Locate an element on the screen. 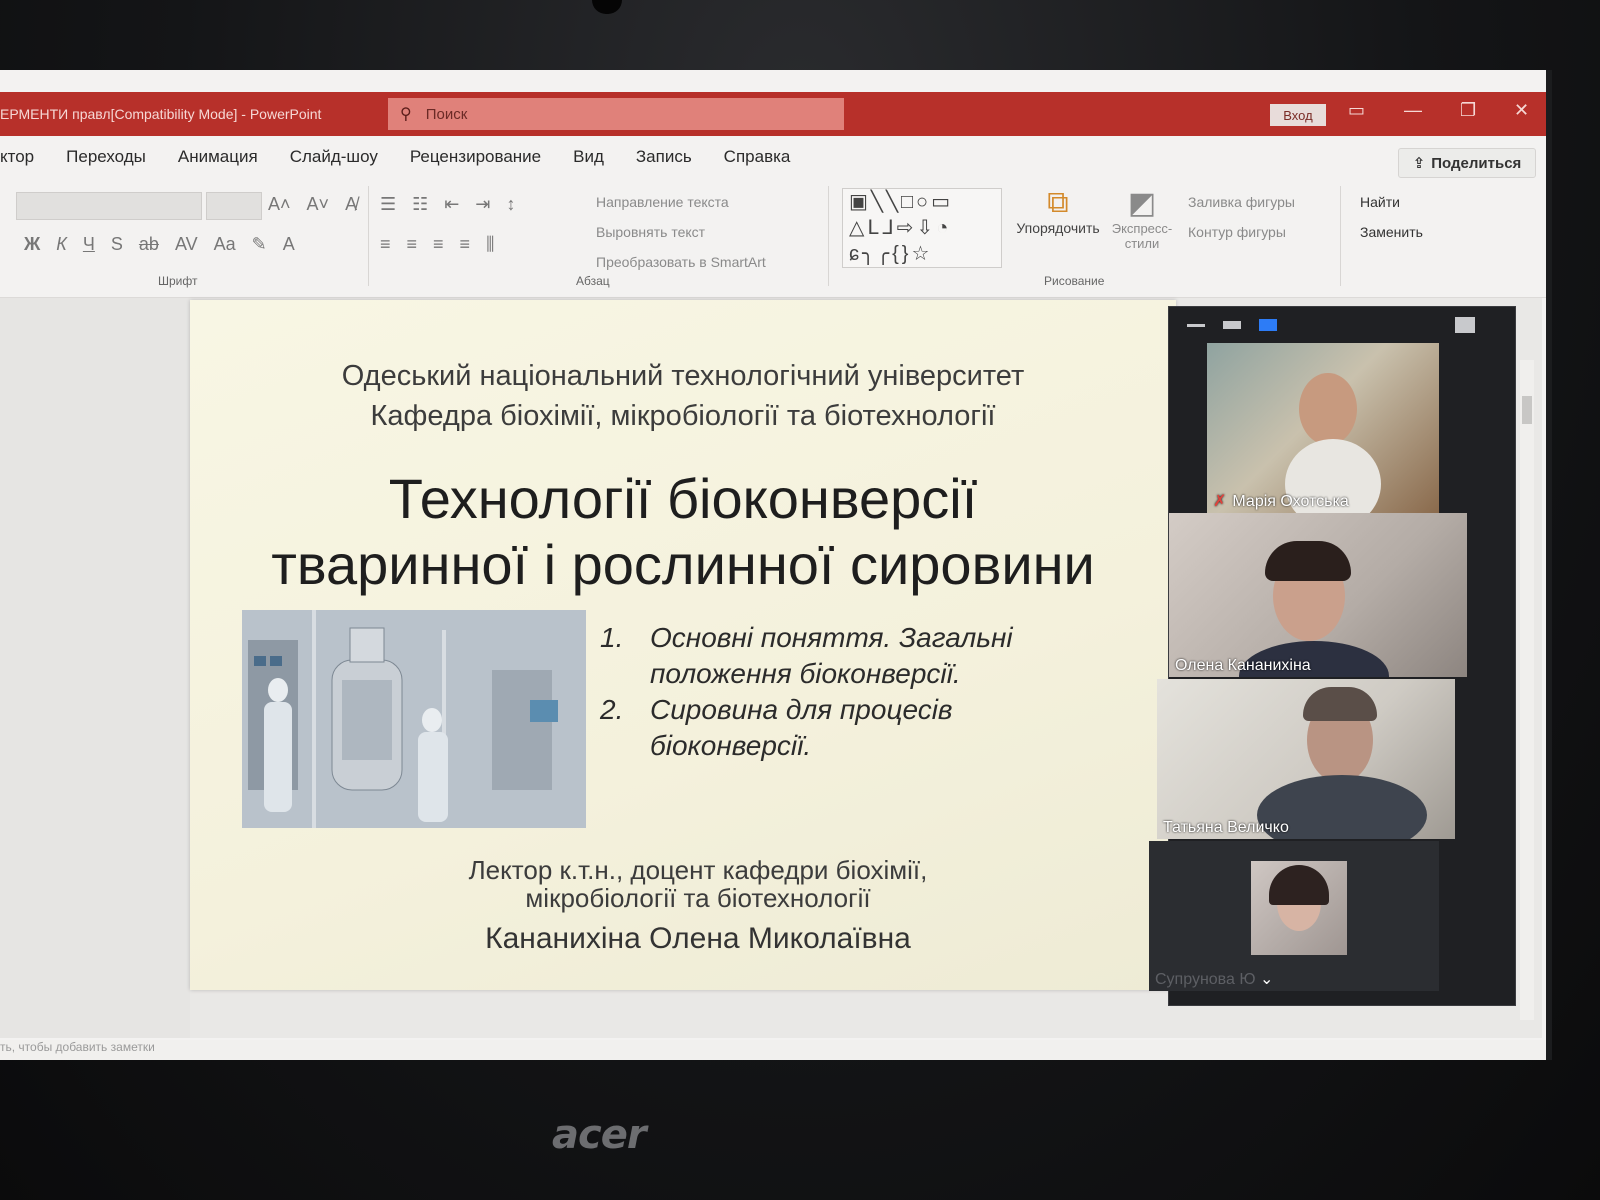 The height and width of the screenshot is (1200, 1600). justify-icon: ≡ is located at coordinates (465, 244).